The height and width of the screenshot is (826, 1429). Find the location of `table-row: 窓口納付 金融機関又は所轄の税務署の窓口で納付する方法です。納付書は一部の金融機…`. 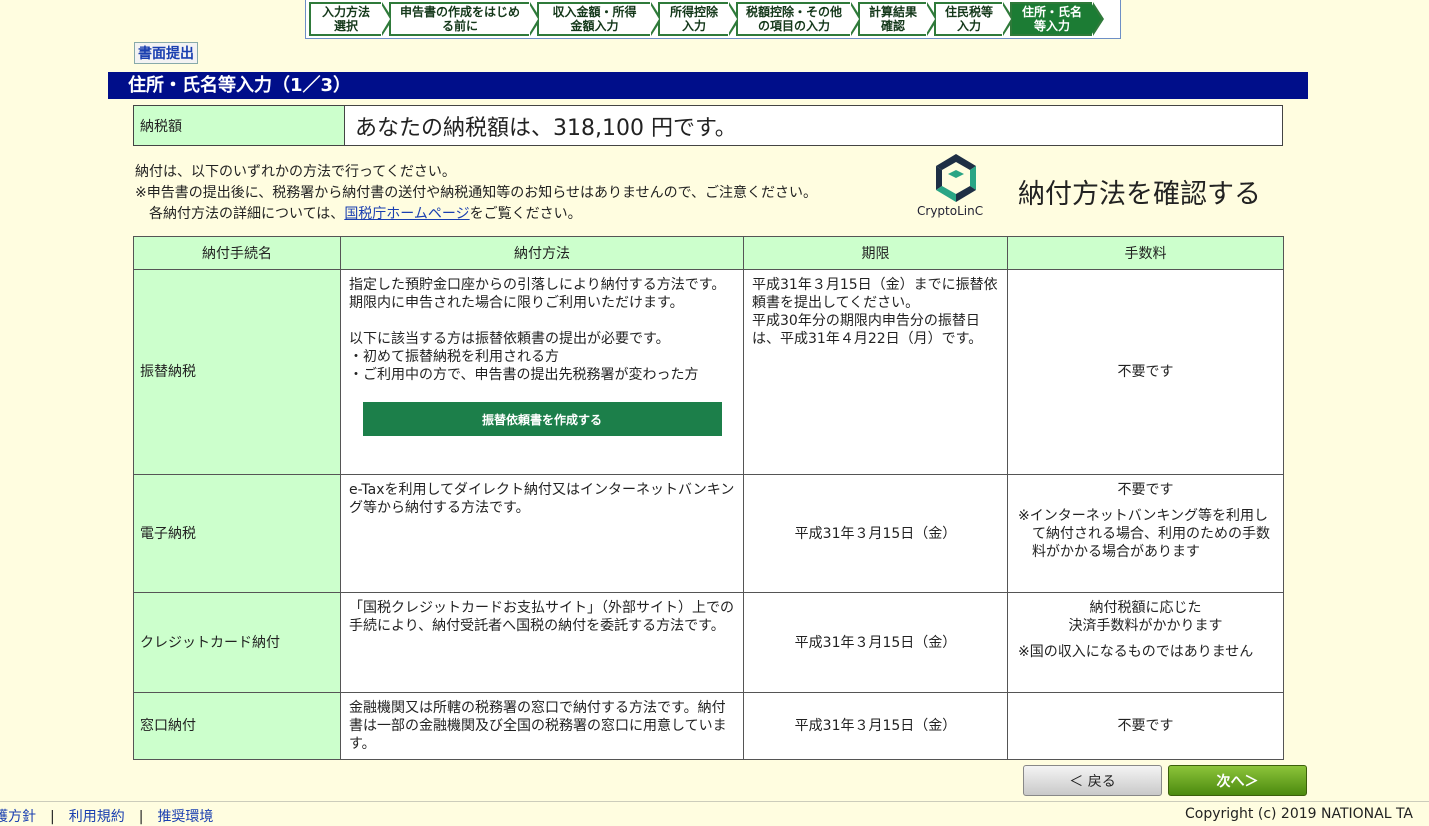

table-row: 窓口納付 金融機関又は所轄の税務署の窓口で納付する方法です。納付書は一部の金融機… is located at coordinates (708, 726).